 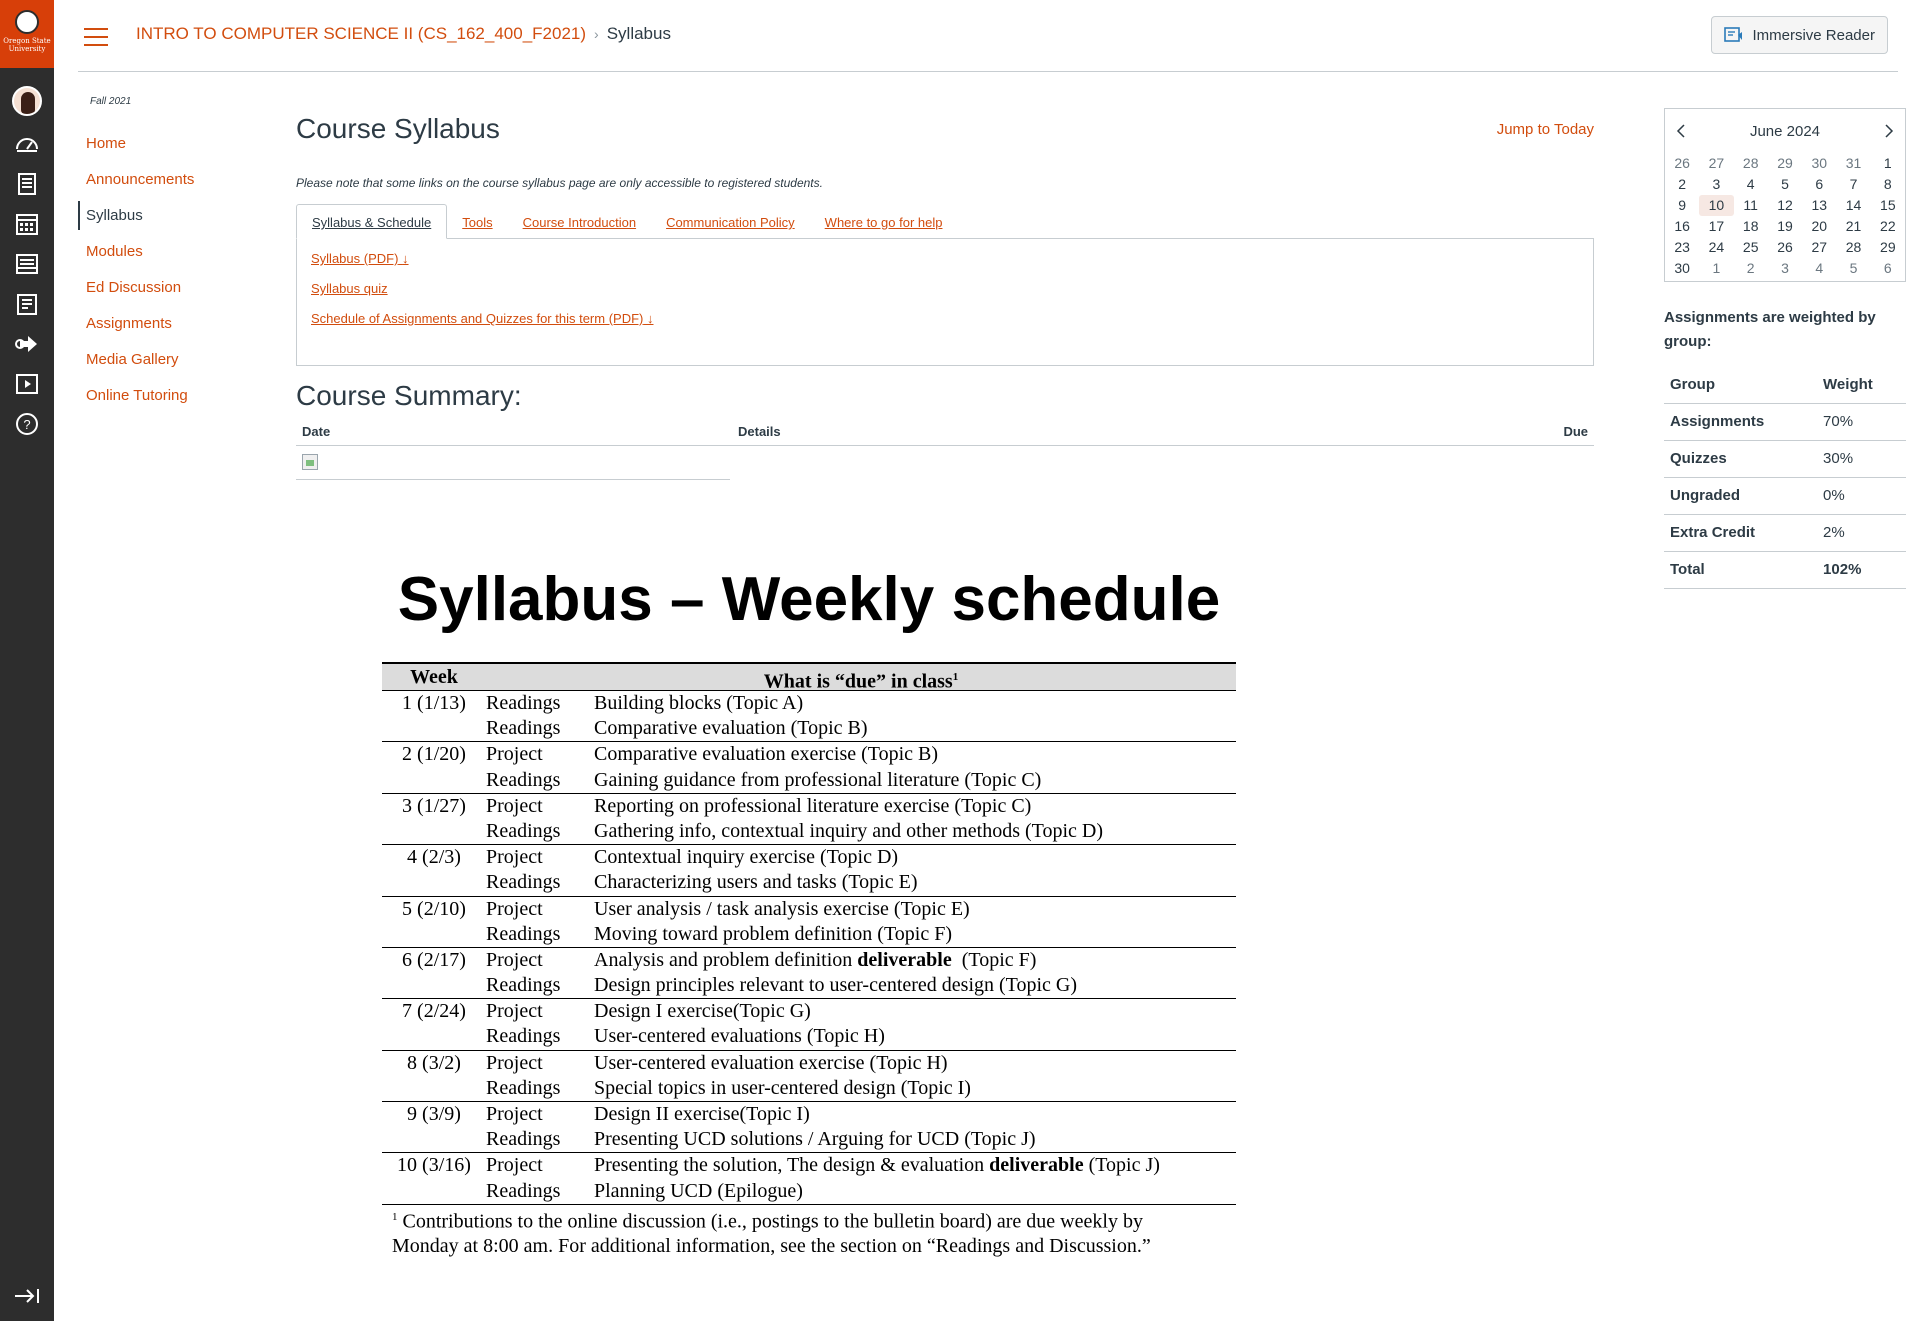 I want to click on calendar-day: 9, so click(x=1682, y=205).